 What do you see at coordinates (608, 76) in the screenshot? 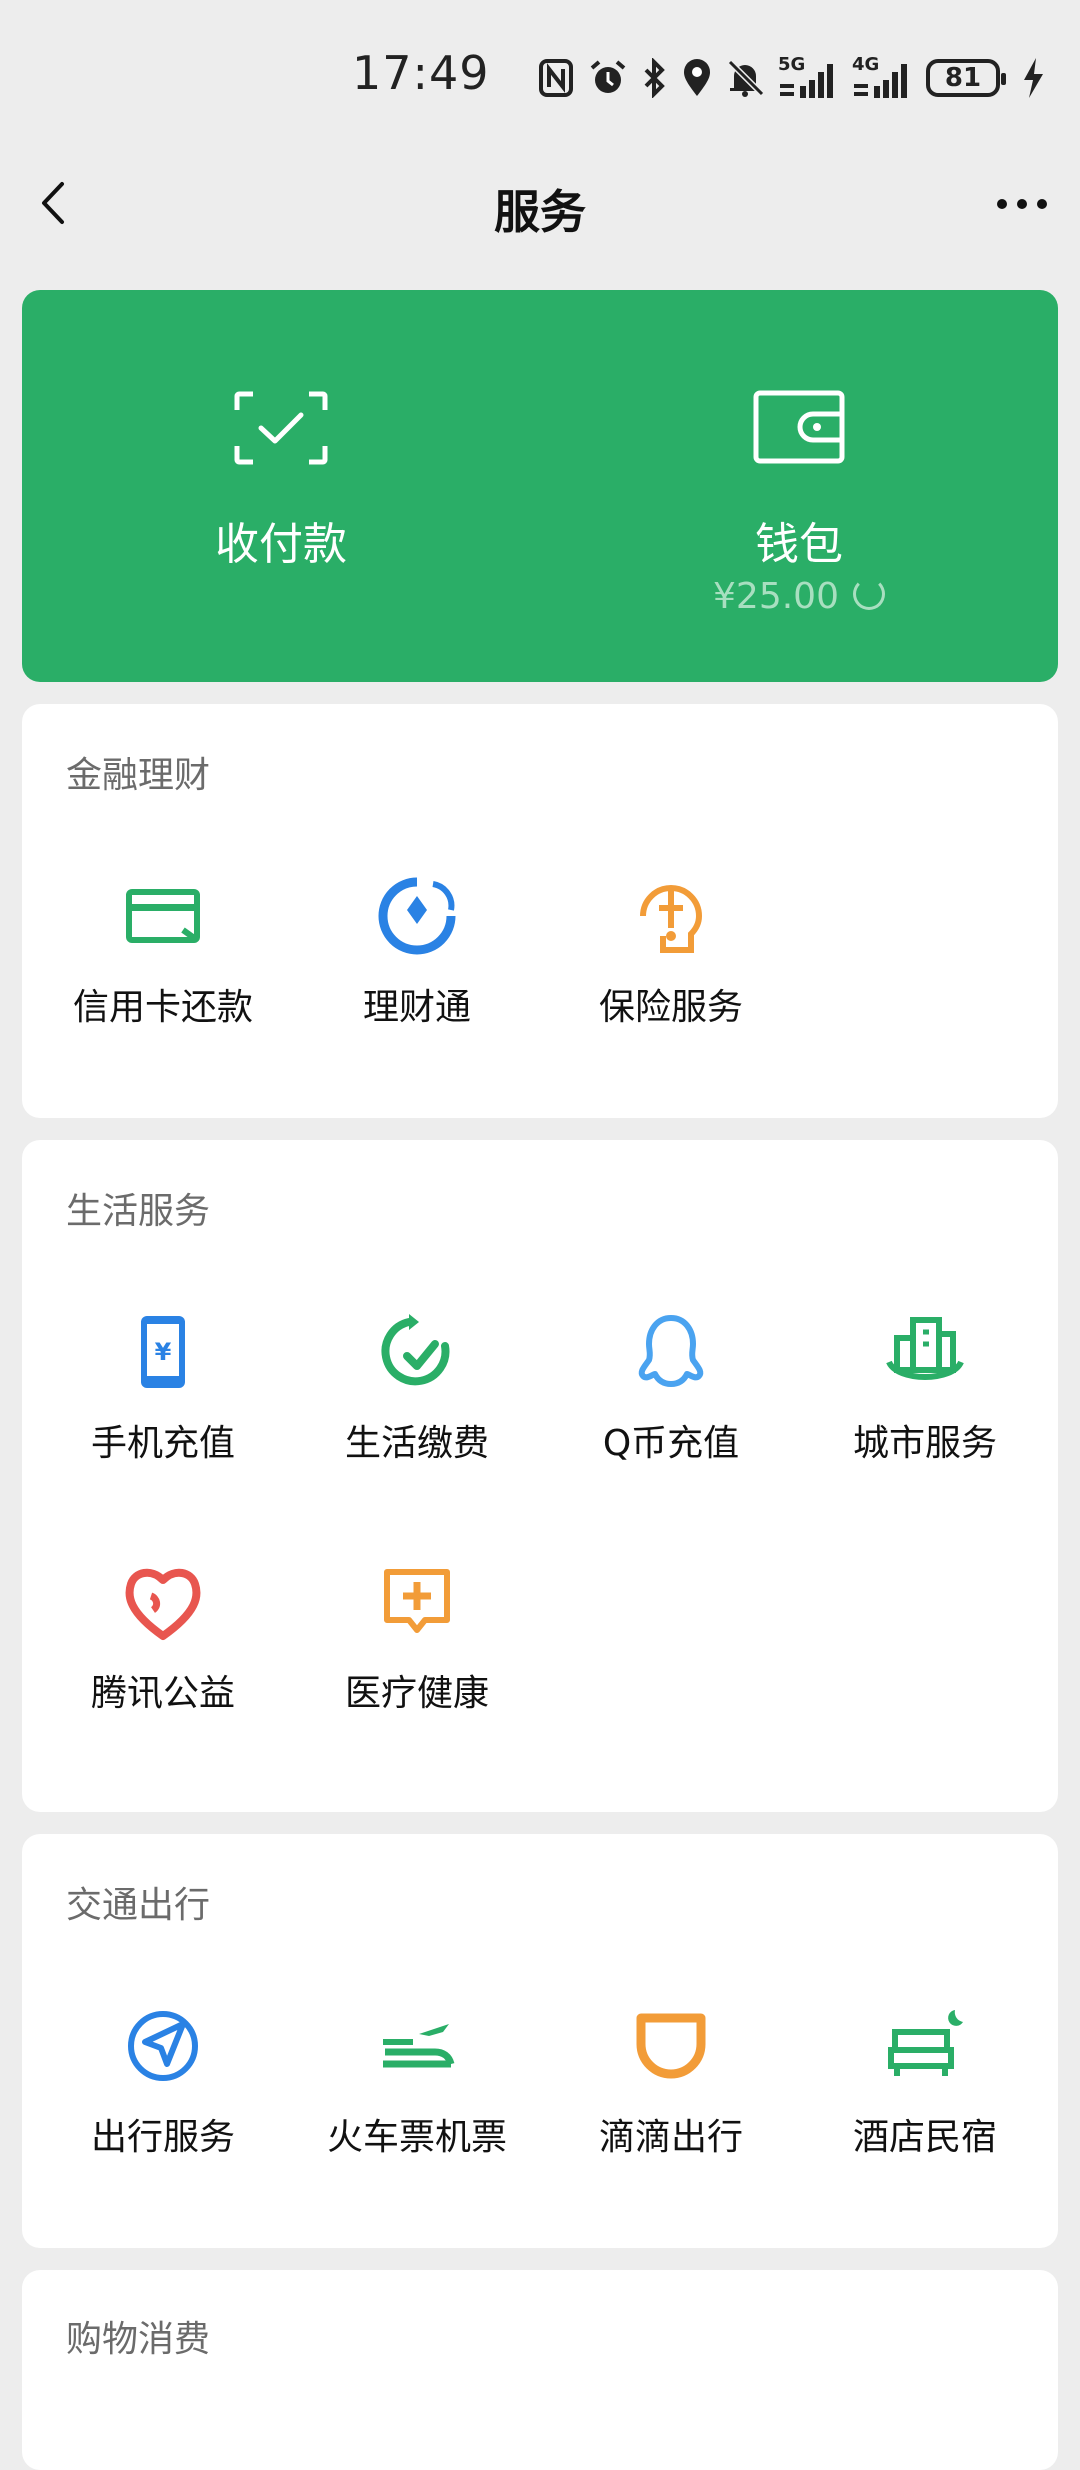
I see `alarm-icon` at bounding box center [608, 76].